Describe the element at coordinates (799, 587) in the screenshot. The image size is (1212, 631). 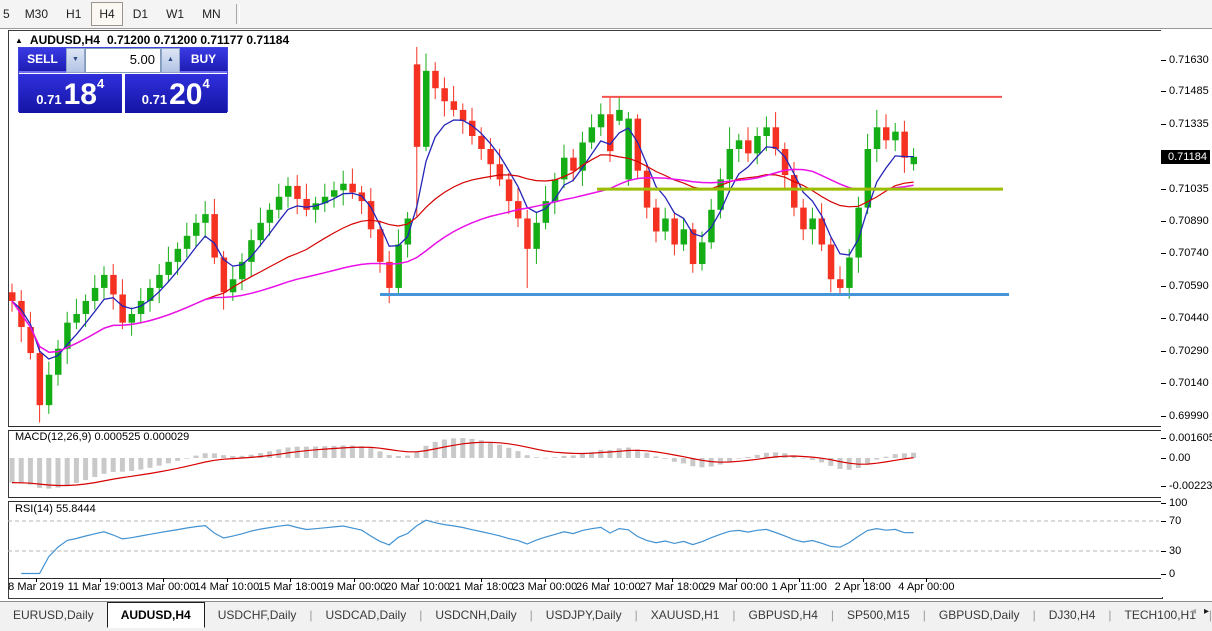
I see `x-axis-label: 1 Apr 11:00` at that location.